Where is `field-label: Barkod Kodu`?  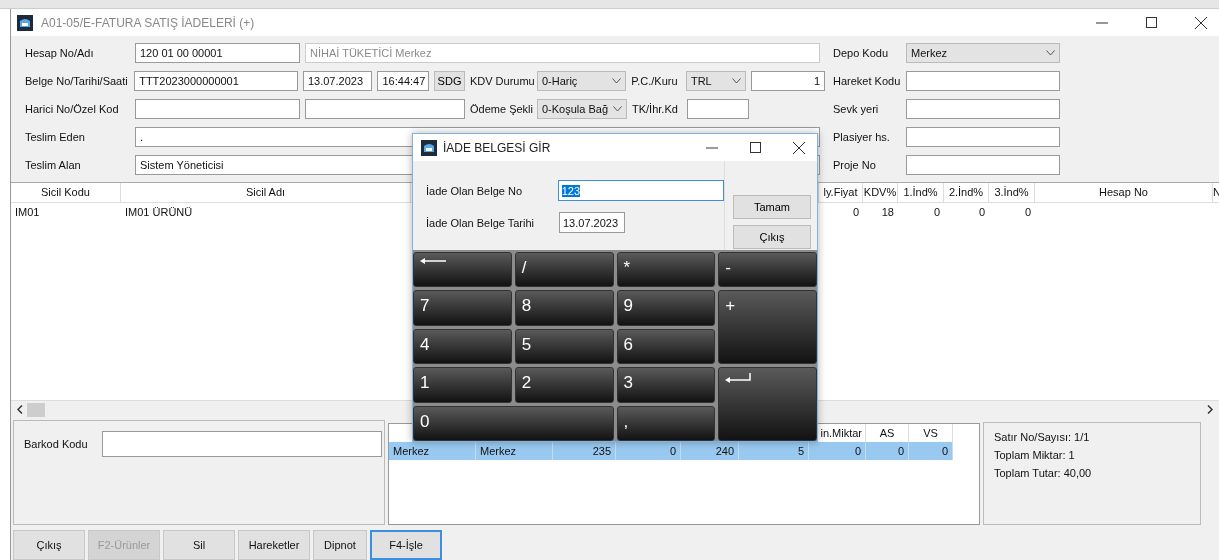 field-label: Barkod Kodu is located at coordinates (56, 444).